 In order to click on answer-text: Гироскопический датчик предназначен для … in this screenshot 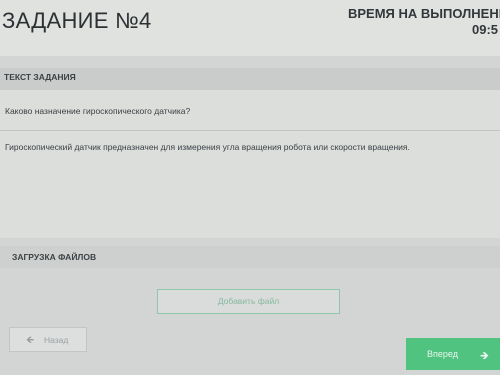, I will do `click(207, 147)`.